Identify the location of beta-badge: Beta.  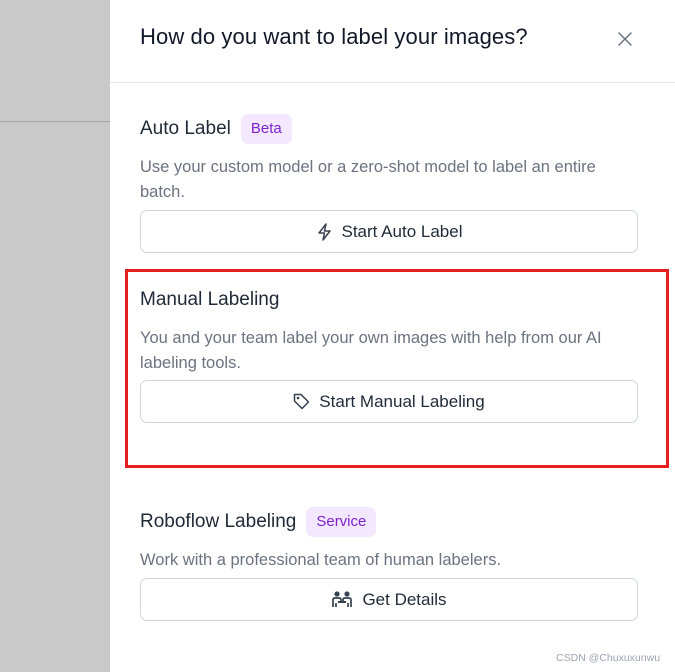
(266, 129).